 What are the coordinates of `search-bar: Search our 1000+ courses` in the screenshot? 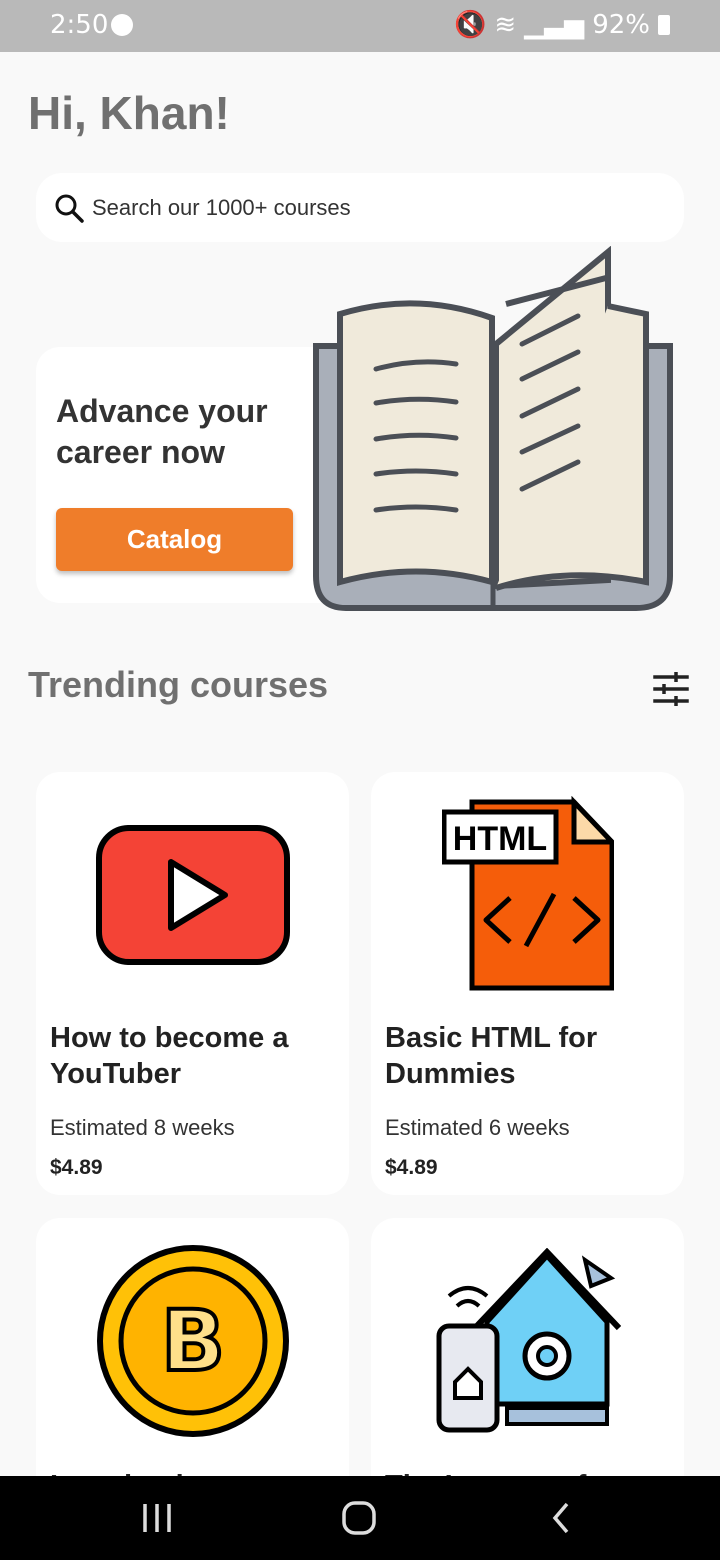 It's located at (360, 207).